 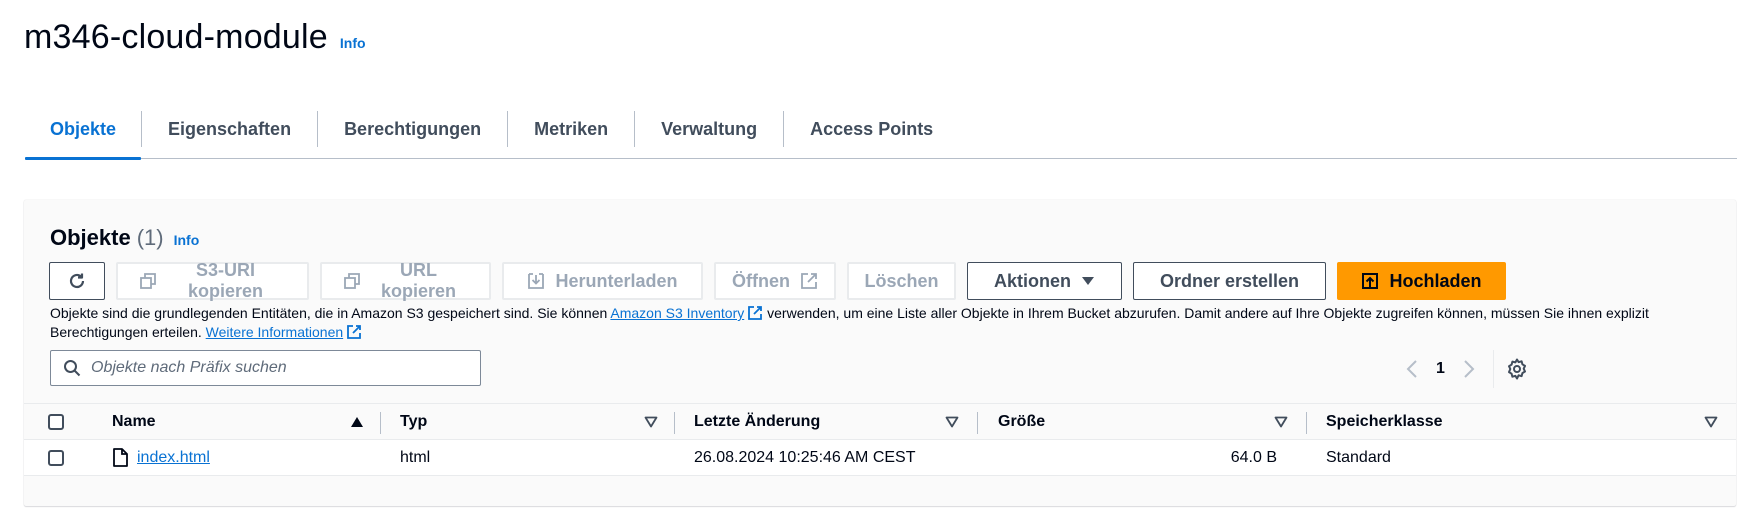 I want to click on row-size-cell: 64.0 B, so click(x=1253, y=457).